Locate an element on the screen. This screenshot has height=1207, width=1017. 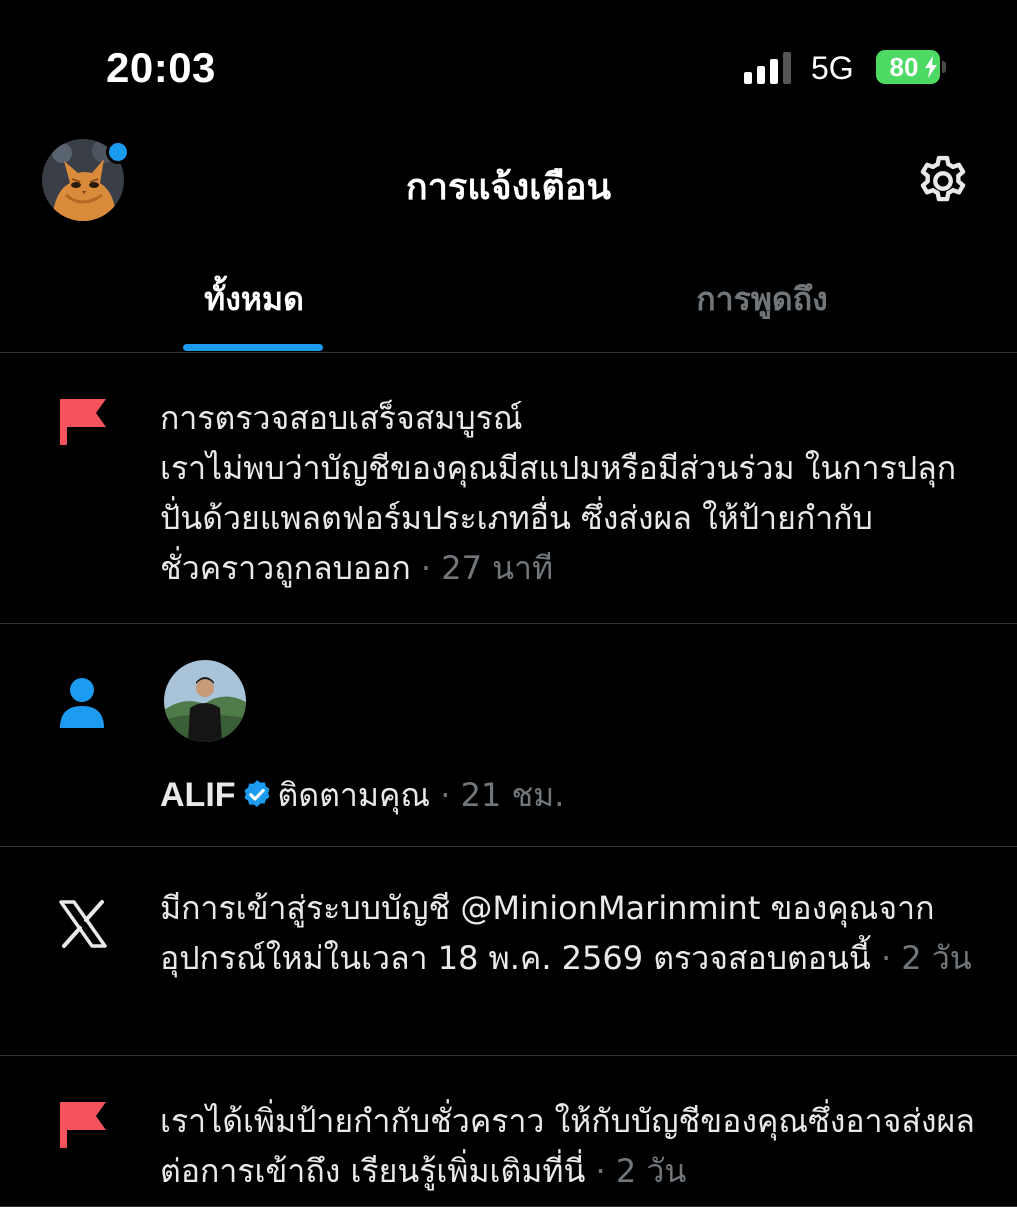
status-time: 20:03 is located at coordinates (161, 67).